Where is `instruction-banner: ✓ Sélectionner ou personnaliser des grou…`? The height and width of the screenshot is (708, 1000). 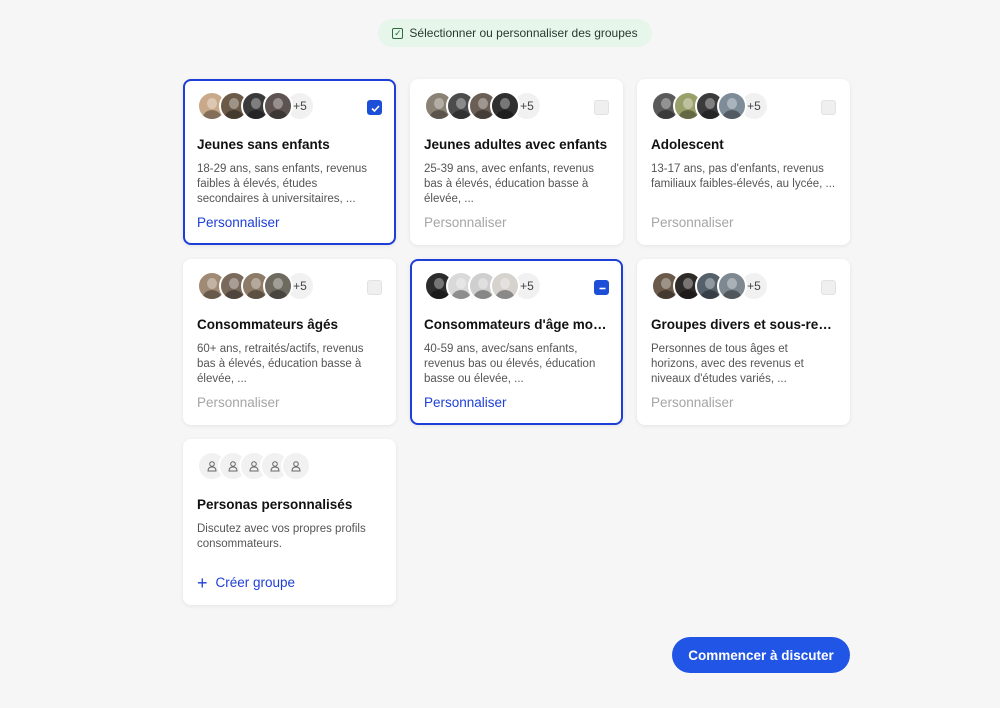 instruction-banner: ✓ Sélectionner ou personnaliser des grou… is located at coordinates (515, 33).